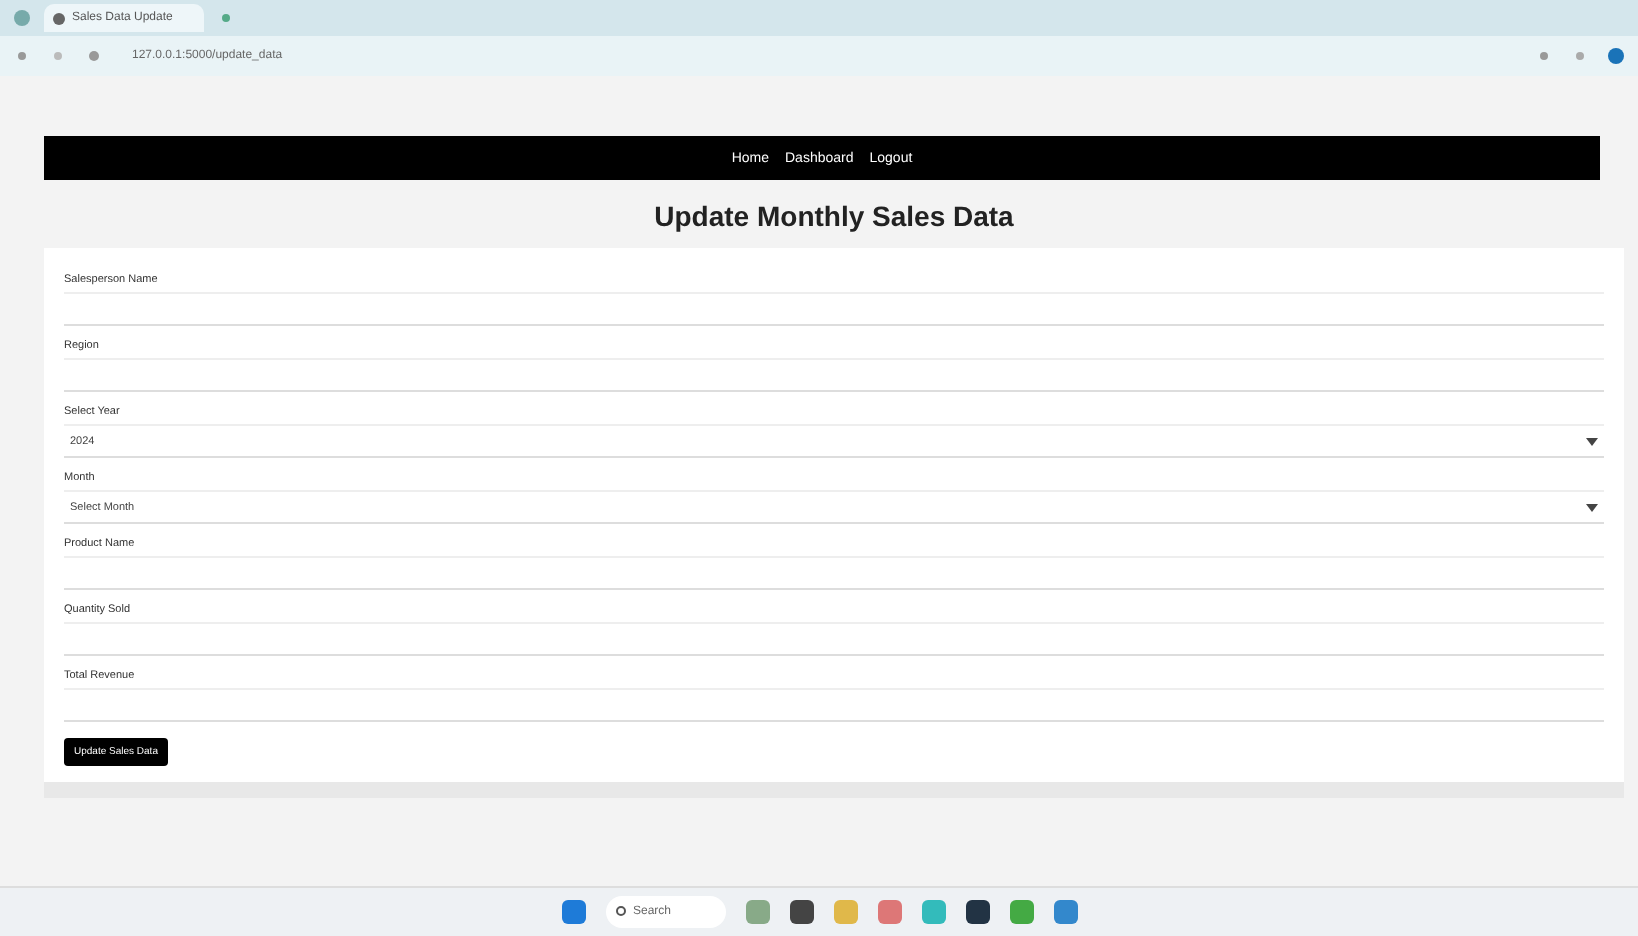 The image size is (1638, 936). Describe the element at coordinates (834, 216) in the screenshot. I see `page-title: Update Monthly Sales Data` at that location.